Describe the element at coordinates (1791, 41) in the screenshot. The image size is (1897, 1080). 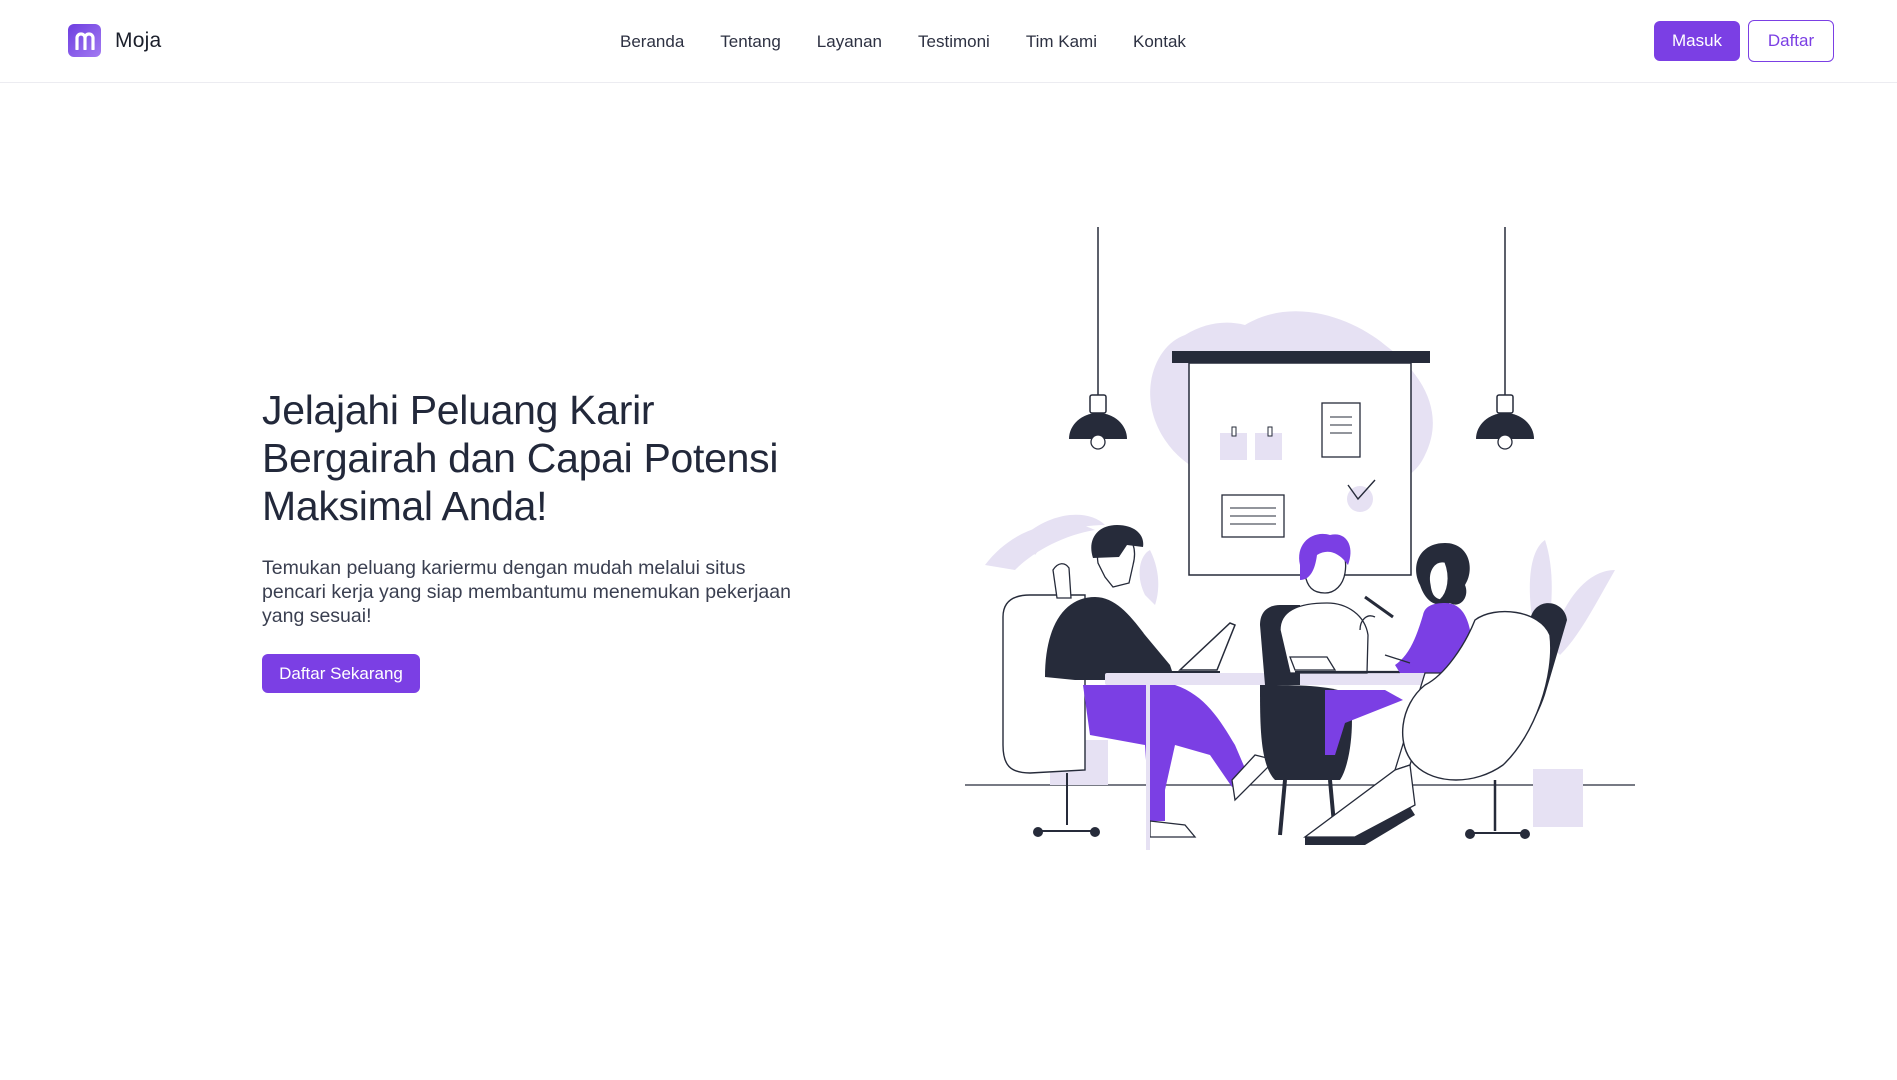
I see `register-button: Daftar` at that location.